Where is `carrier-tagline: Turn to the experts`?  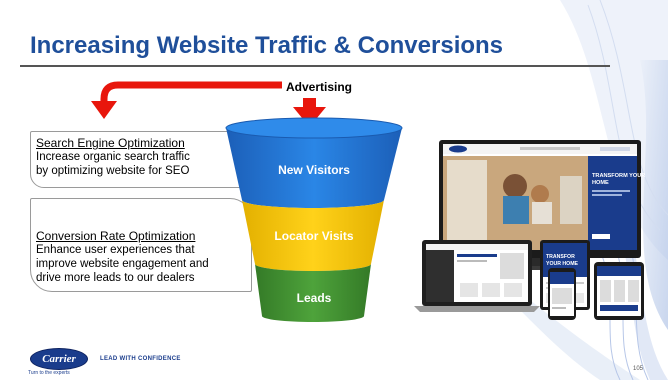 carrier-tagline: Turn to the experts is located at coordinates (49, 373).